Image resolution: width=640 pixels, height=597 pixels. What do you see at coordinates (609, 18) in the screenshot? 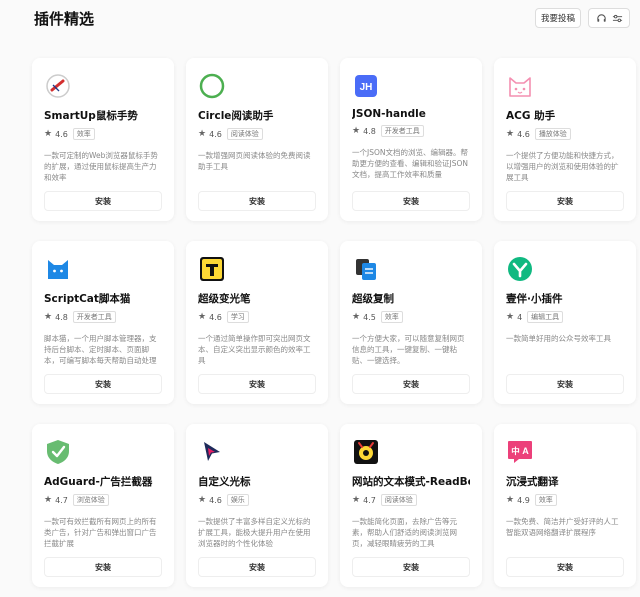
I see `header-tools` at bounding box center [609, 18].